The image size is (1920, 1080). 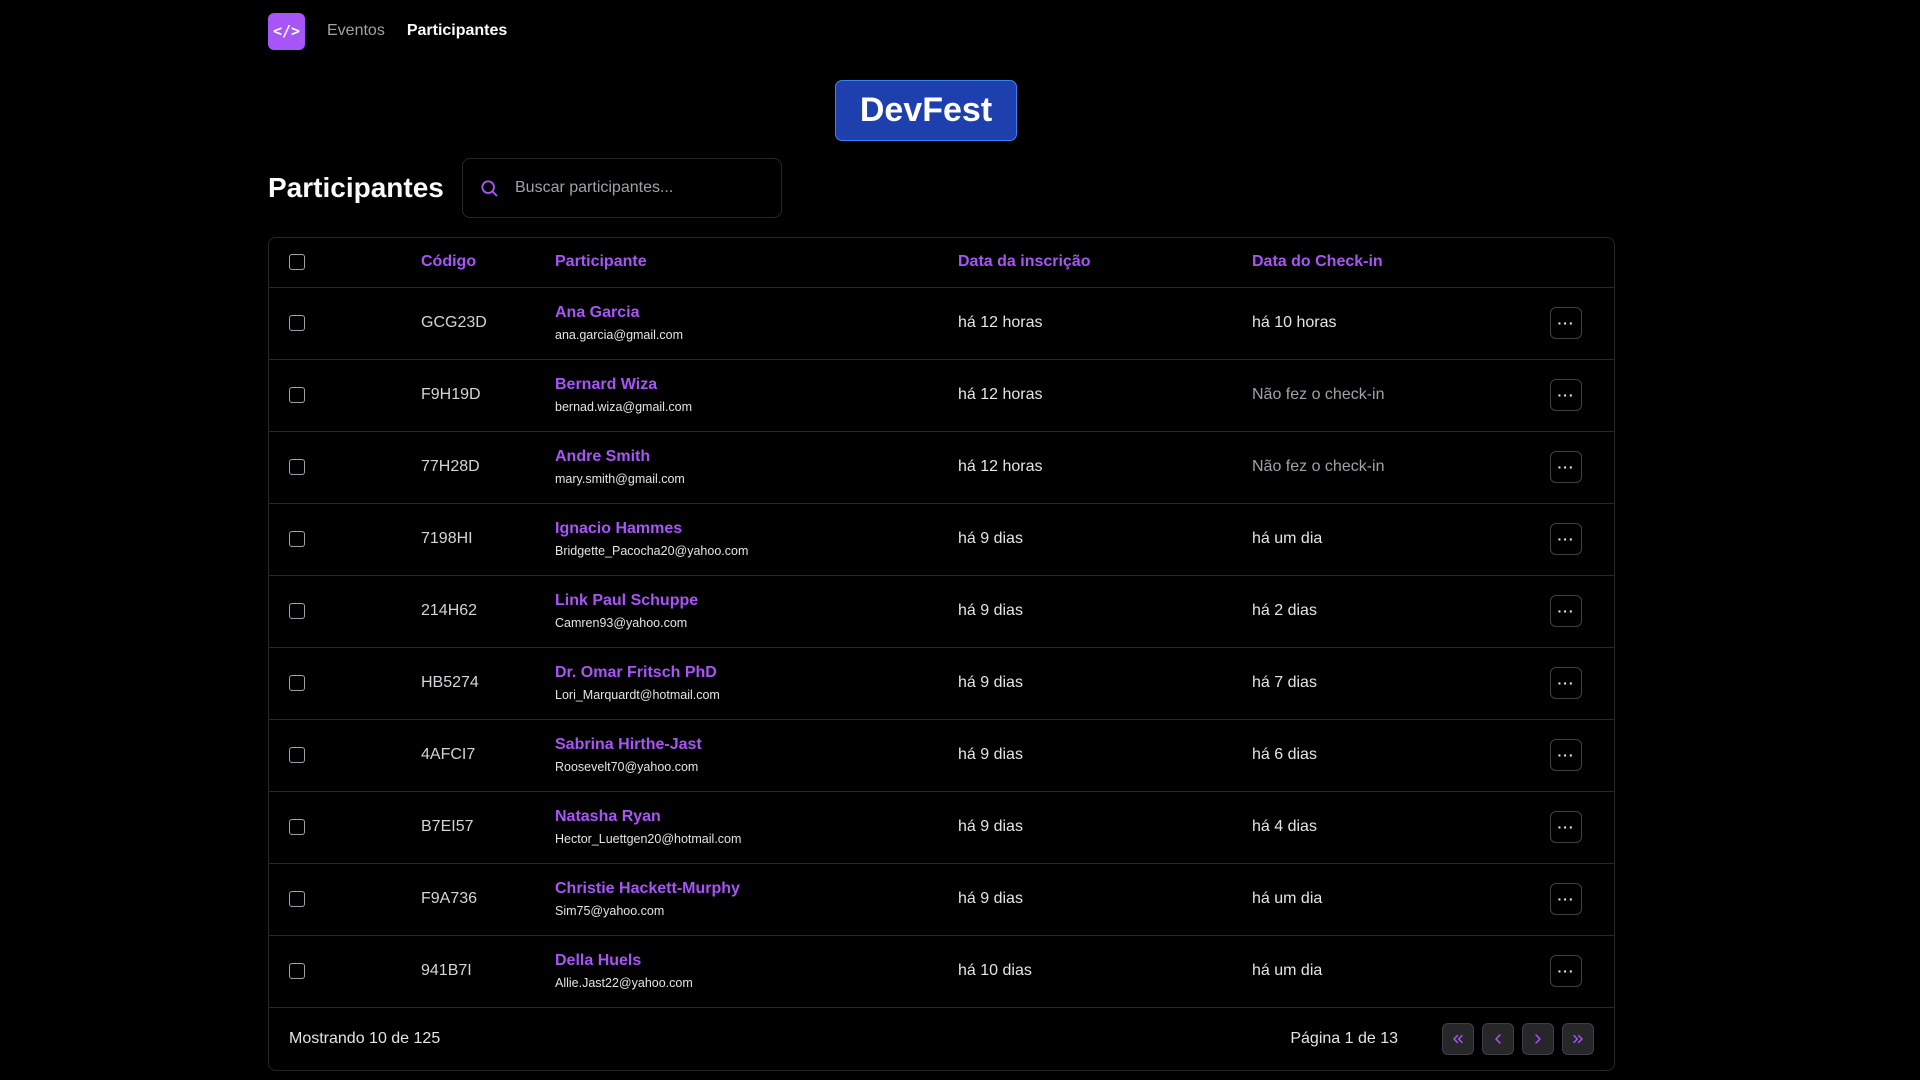 I want to click on top-nav: </> Eventos Participantes, so click(x=941, y=31).